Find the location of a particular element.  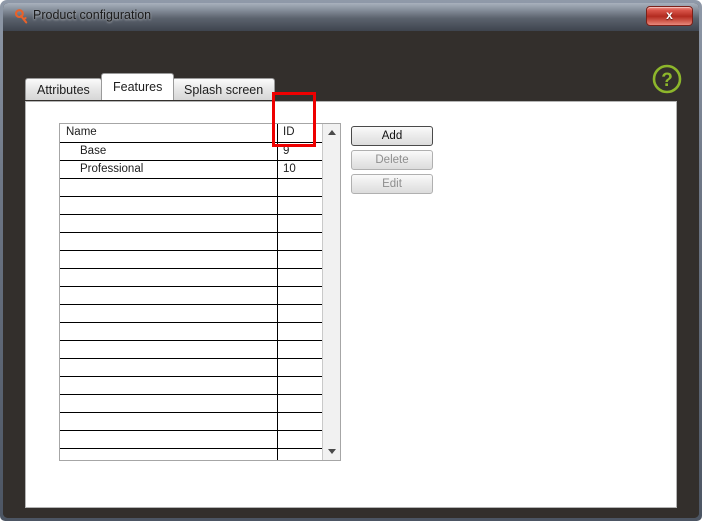

tab-strip: Attributes Features Splash screen is located at coordinates (351, 86).